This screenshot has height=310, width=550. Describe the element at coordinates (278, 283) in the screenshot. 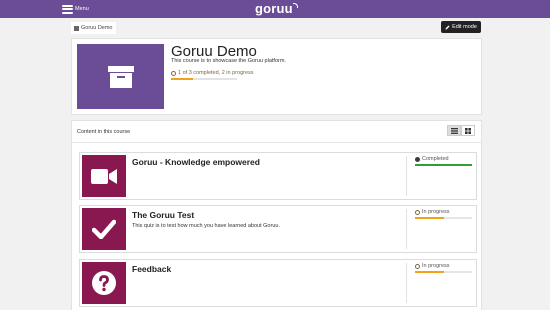

I see `activity-item-feedback: Feedback In progress` at that location.